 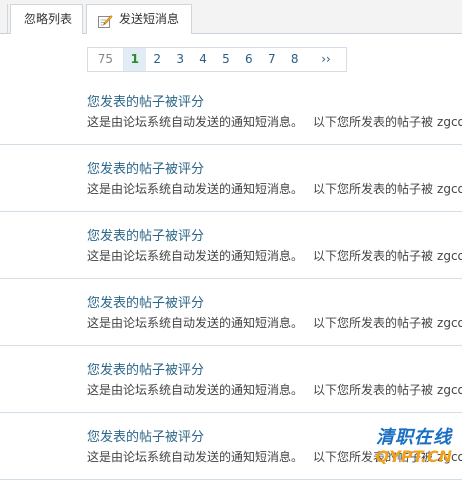 I want to click on tab-edge, so click(x=4, y=19).